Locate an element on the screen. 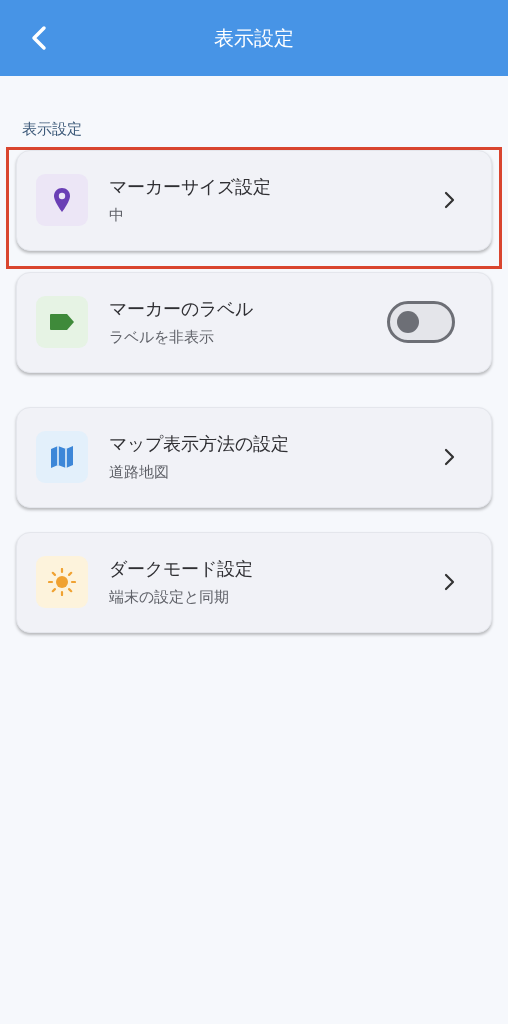 This screenshot has height=1024, width=508. setting-row: マーカーサイズ設定 中 is located at coordinates (254, 200).